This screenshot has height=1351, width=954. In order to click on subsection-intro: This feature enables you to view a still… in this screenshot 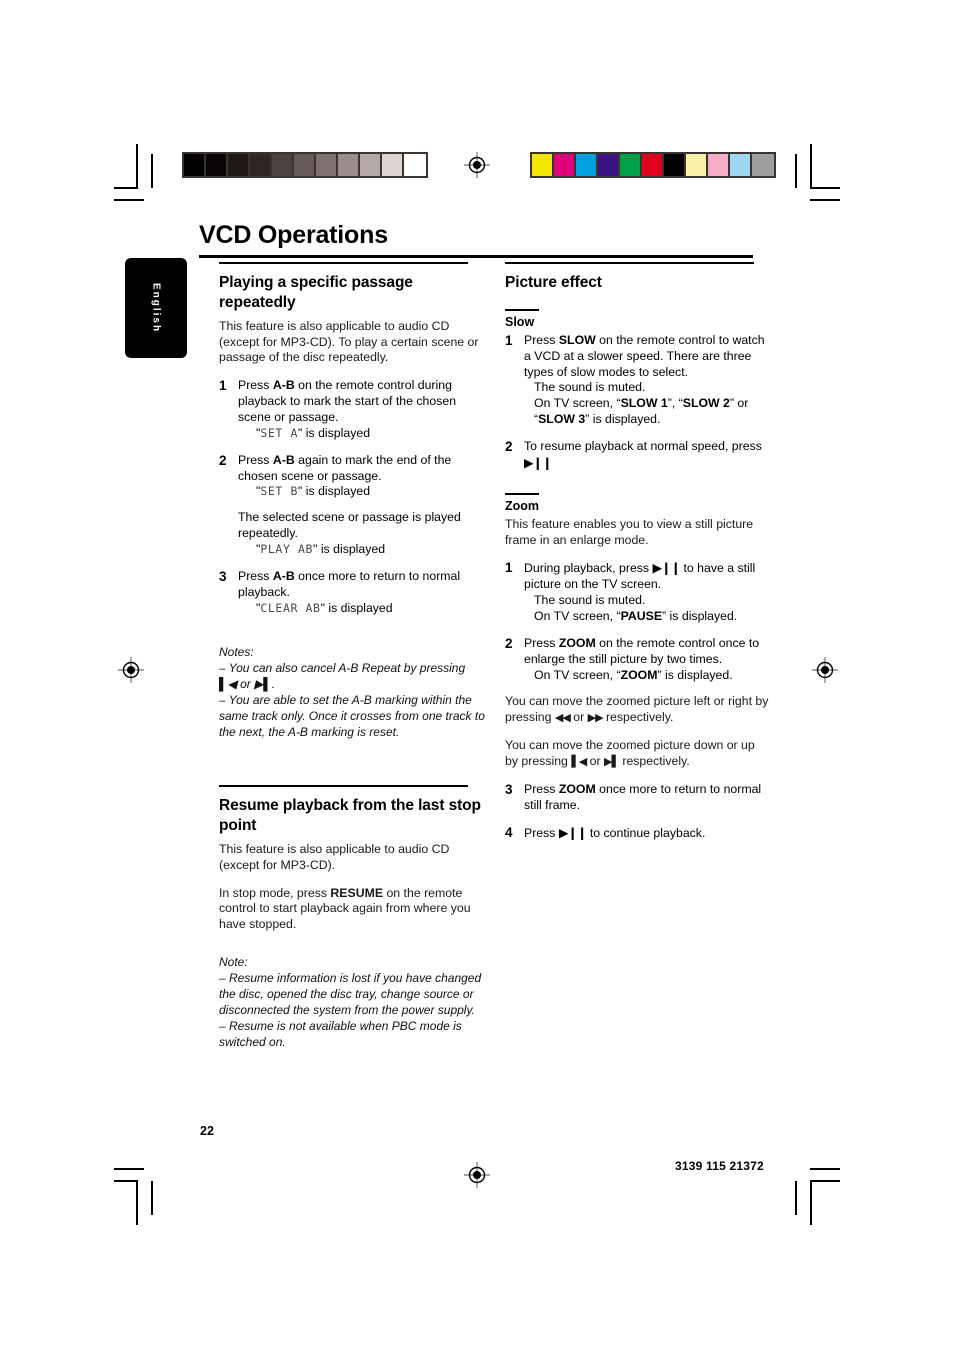, I will do `click(629, 531)`.